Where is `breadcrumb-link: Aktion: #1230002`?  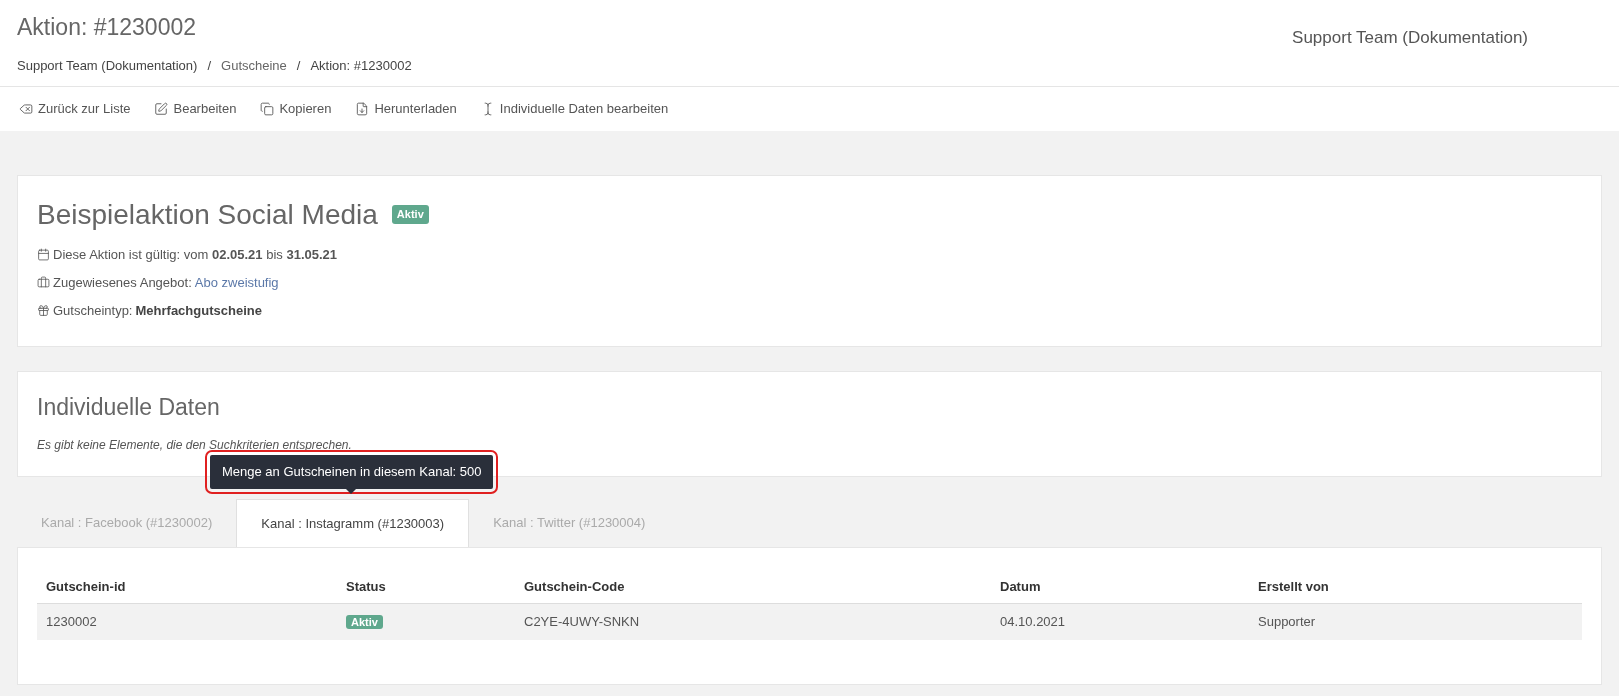
breadcrumb-link: Aktion: #1230002 is located at coordinates (361, 66).